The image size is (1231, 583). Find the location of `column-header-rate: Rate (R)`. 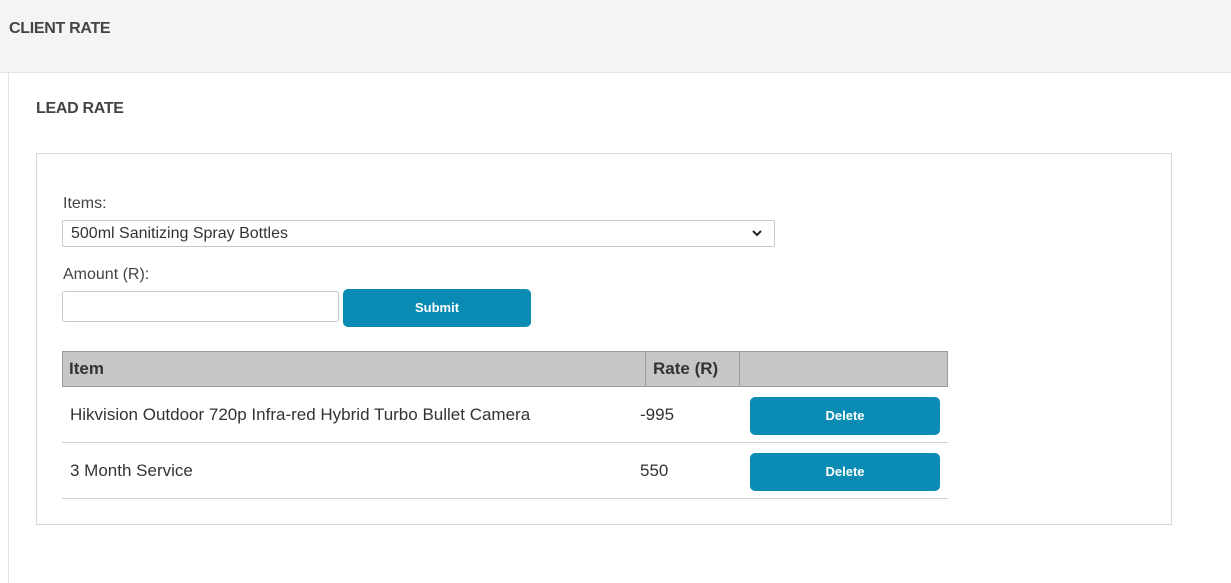

column-header-rate: Rate (R) is located at coordinates (686, 368).